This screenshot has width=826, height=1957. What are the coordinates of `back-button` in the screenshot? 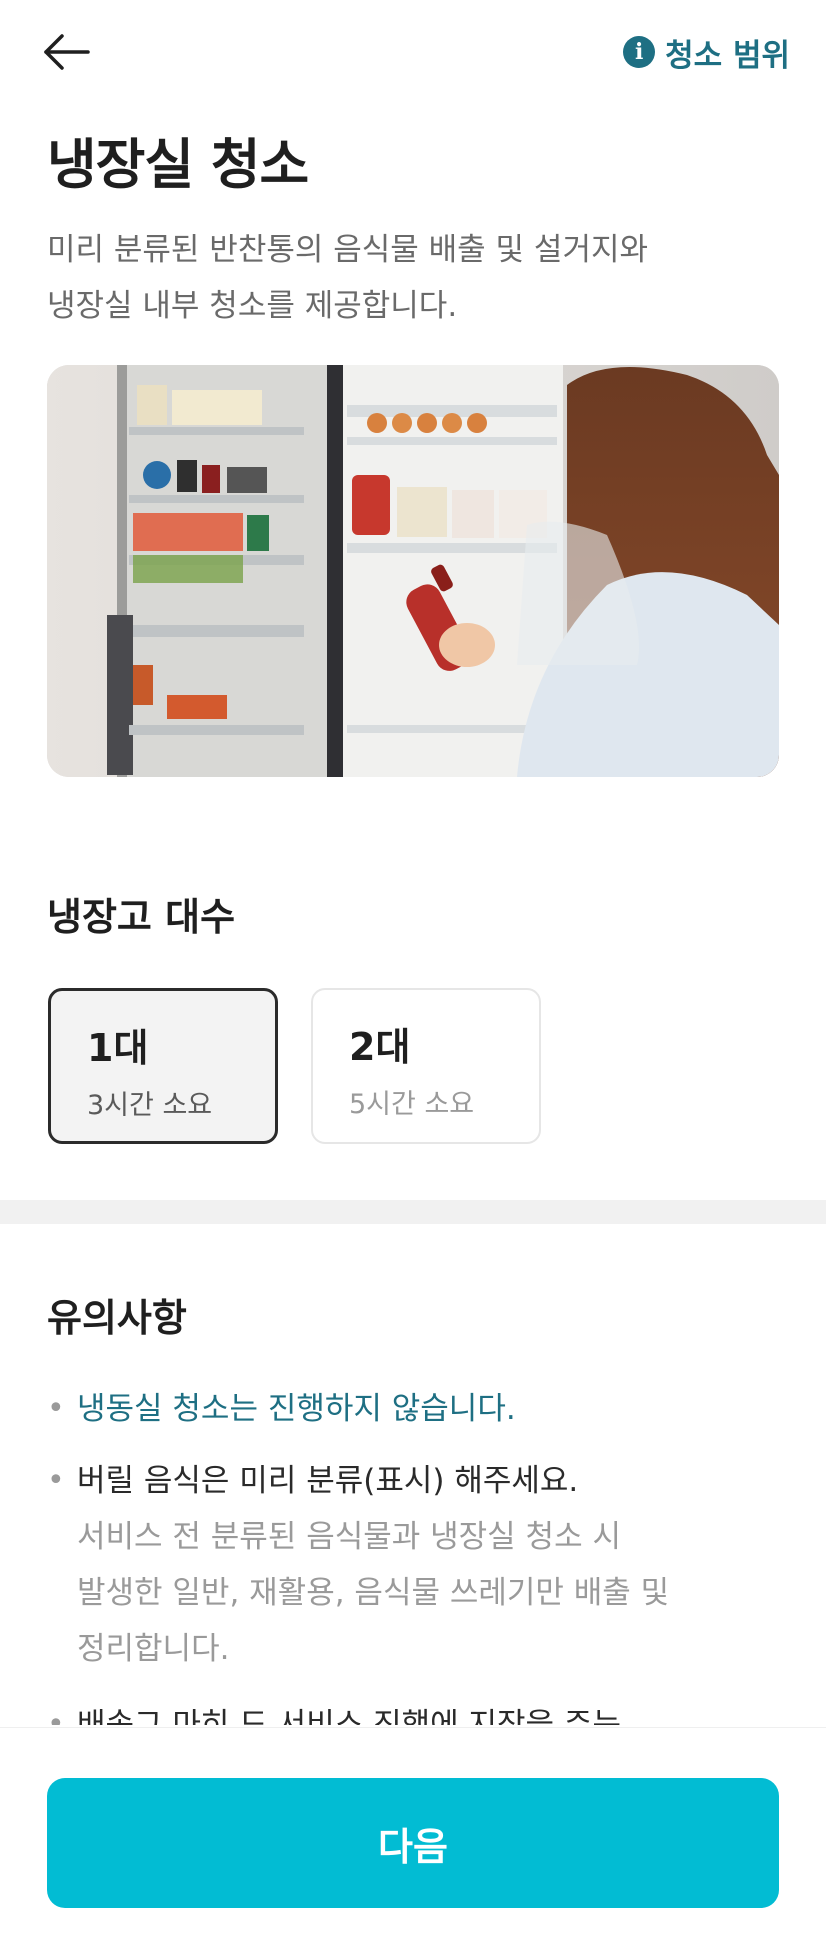 It's located at (66, 52).